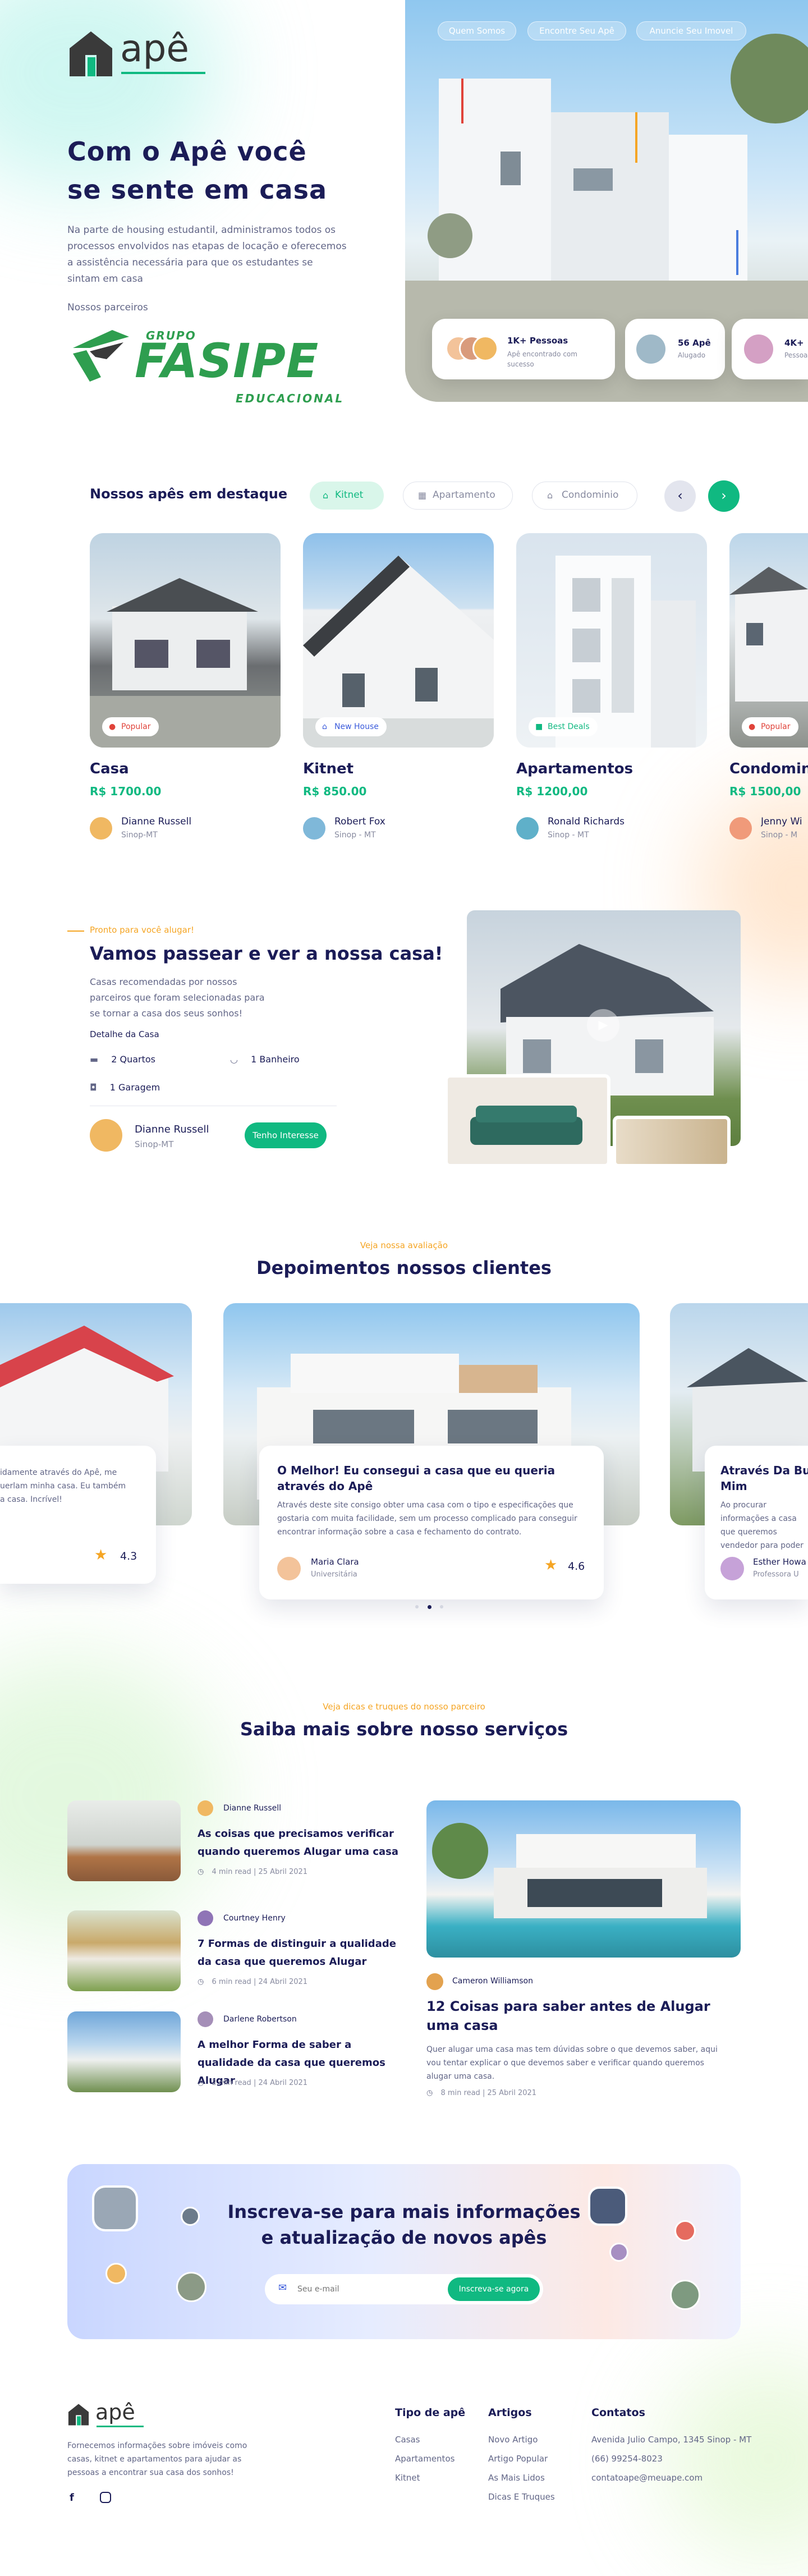 The height and width of the screenshot is (2576, 808). I want to click on footer-link: Kitnet, so click(408, 2478).